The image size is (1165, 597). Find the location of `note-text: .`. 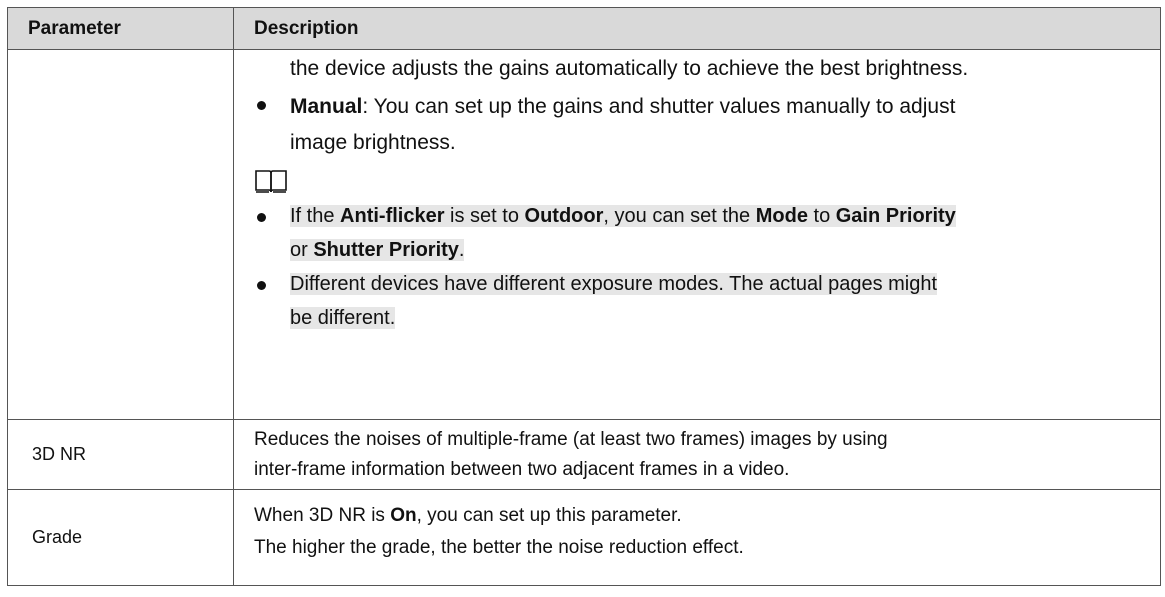

note-text: . is located at coordinates (461, 250).